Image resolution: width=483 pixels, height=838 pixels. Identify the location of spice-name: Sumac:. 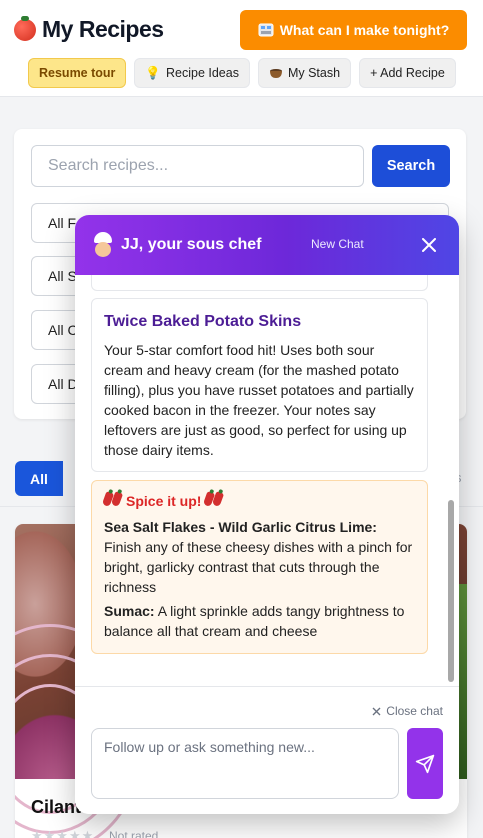
(129, 611).